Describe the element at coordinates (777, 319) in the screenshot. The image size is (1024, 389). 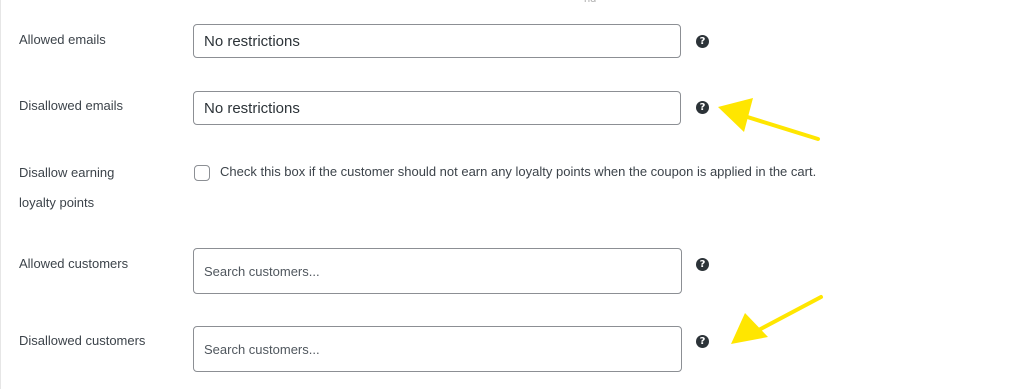
I see `arrow-to-disallowed-customers-help` at that location.